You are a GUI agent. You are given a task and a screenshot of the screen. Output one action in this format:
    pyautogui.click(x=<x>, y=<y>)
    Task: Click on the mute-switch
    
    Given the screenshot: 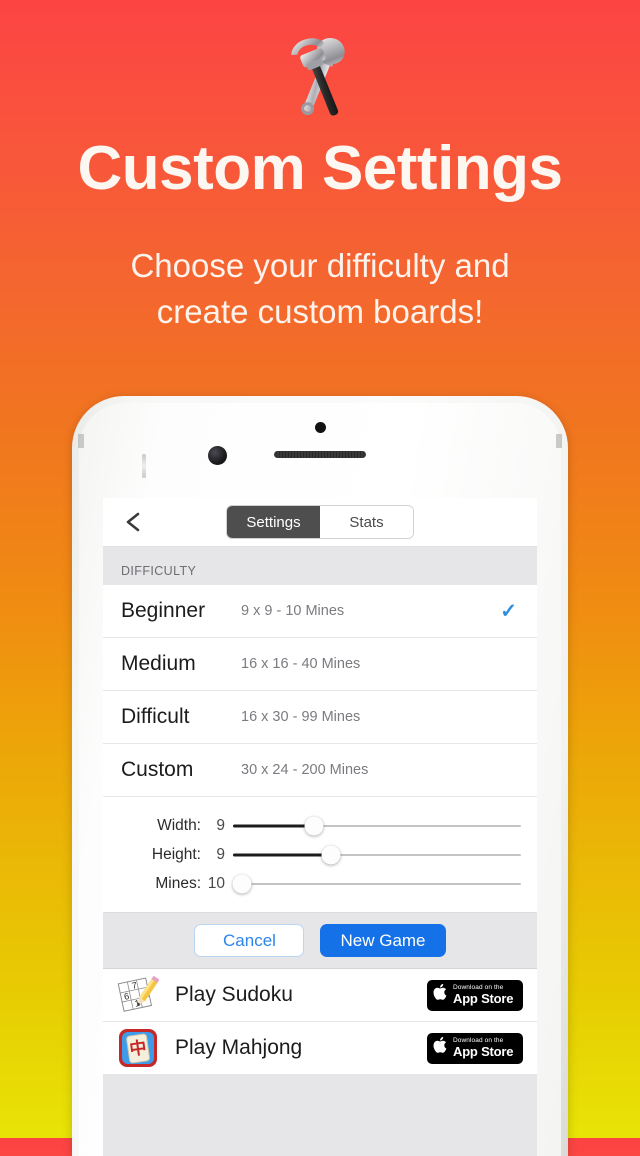 What is the action you would take?
    pyautogui.click(x=144, y=466)
    